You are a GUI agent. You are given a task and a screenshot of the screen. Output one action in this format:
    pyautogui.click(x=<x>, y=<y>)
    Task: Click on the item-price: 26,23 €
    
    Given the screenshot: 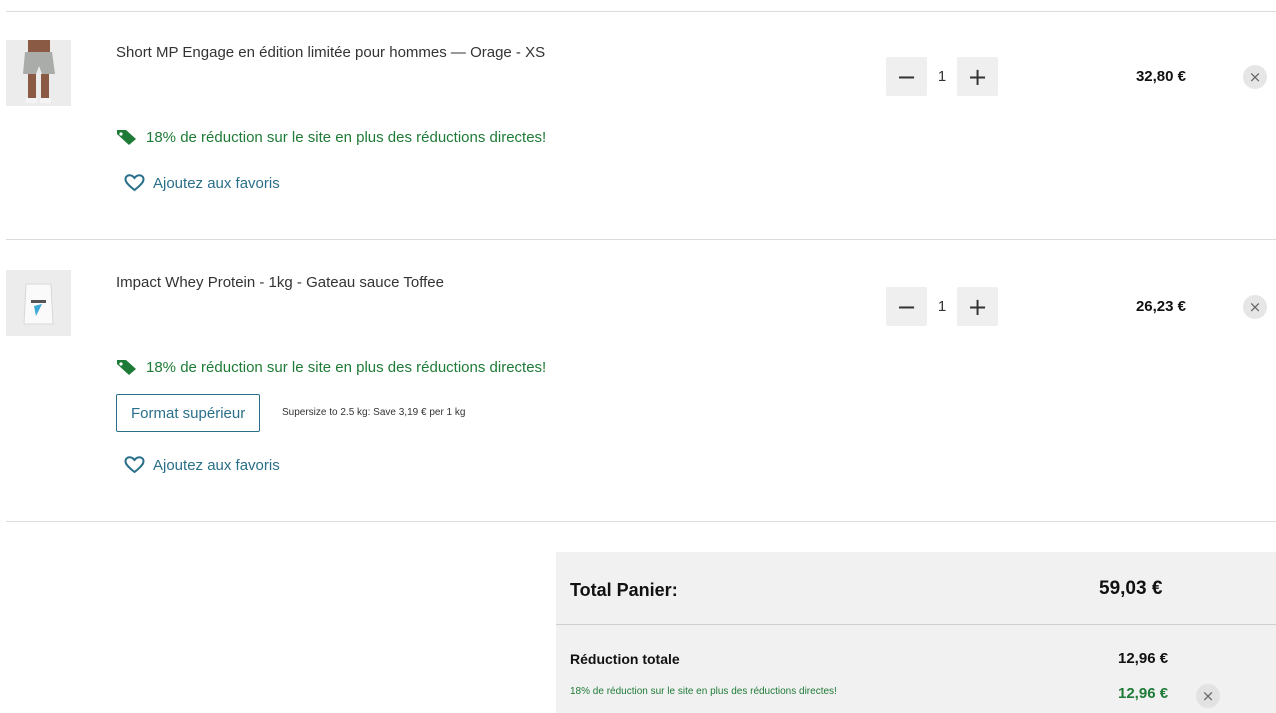 What is the action you would take?
    pyautogui.click(x=1160, y=306)
    